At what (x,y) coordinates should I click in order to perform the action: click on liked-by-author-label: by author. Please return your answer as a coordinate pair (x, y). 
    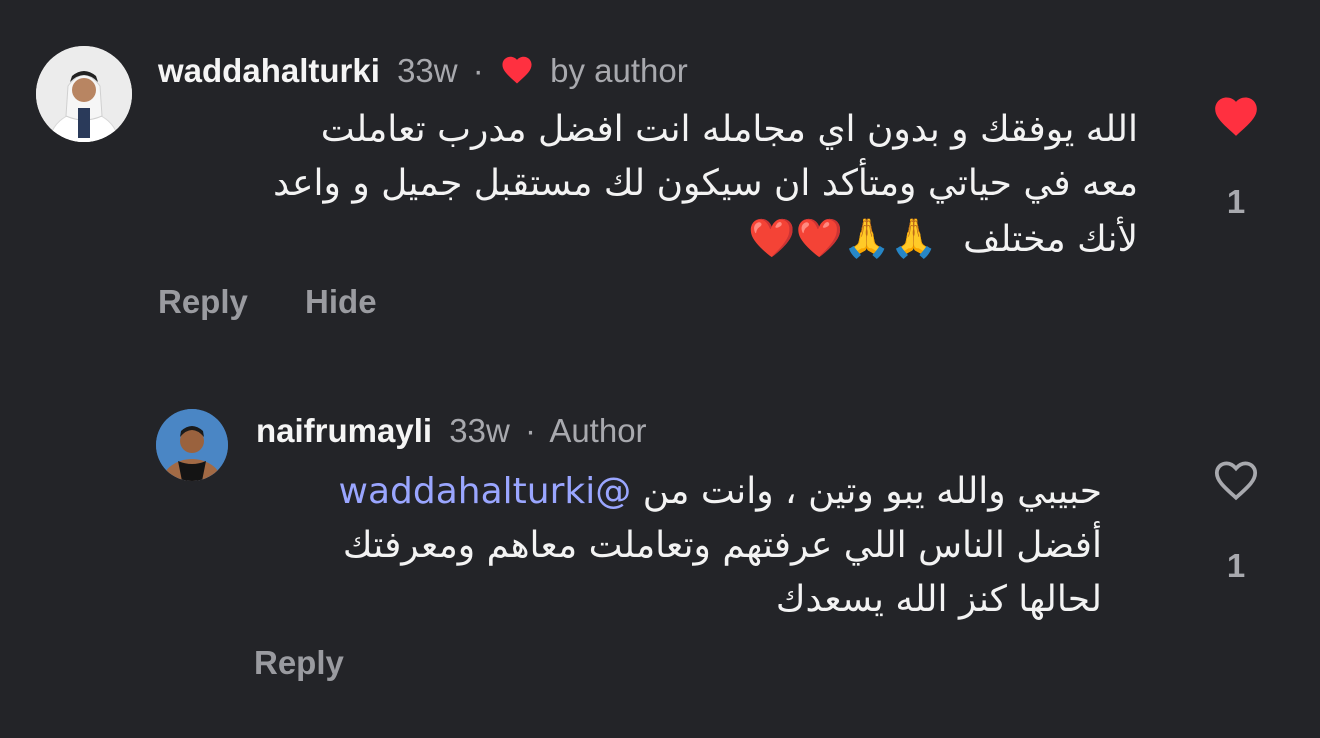
    Looking at the image, I should click on (619, 70).